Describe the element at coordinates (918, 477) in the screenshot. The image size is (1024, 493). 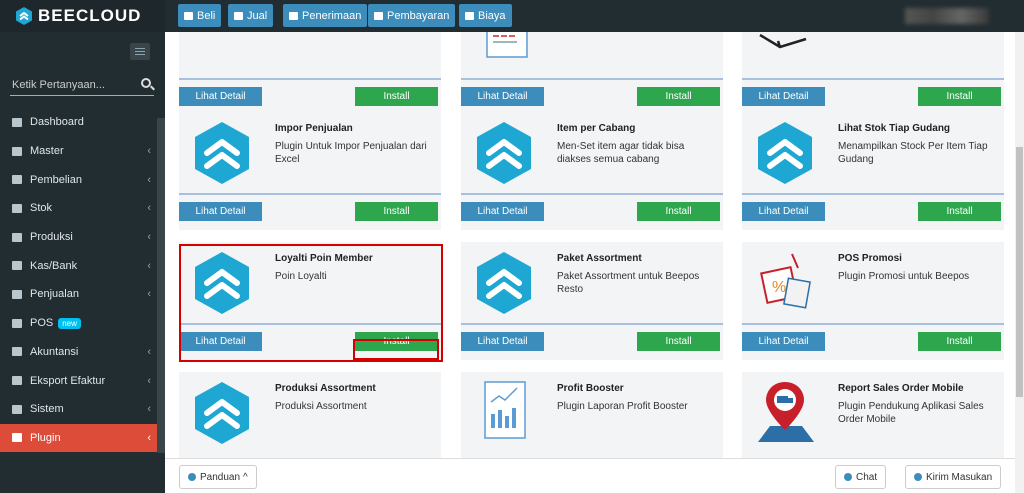
I see `send-icon` at that location.